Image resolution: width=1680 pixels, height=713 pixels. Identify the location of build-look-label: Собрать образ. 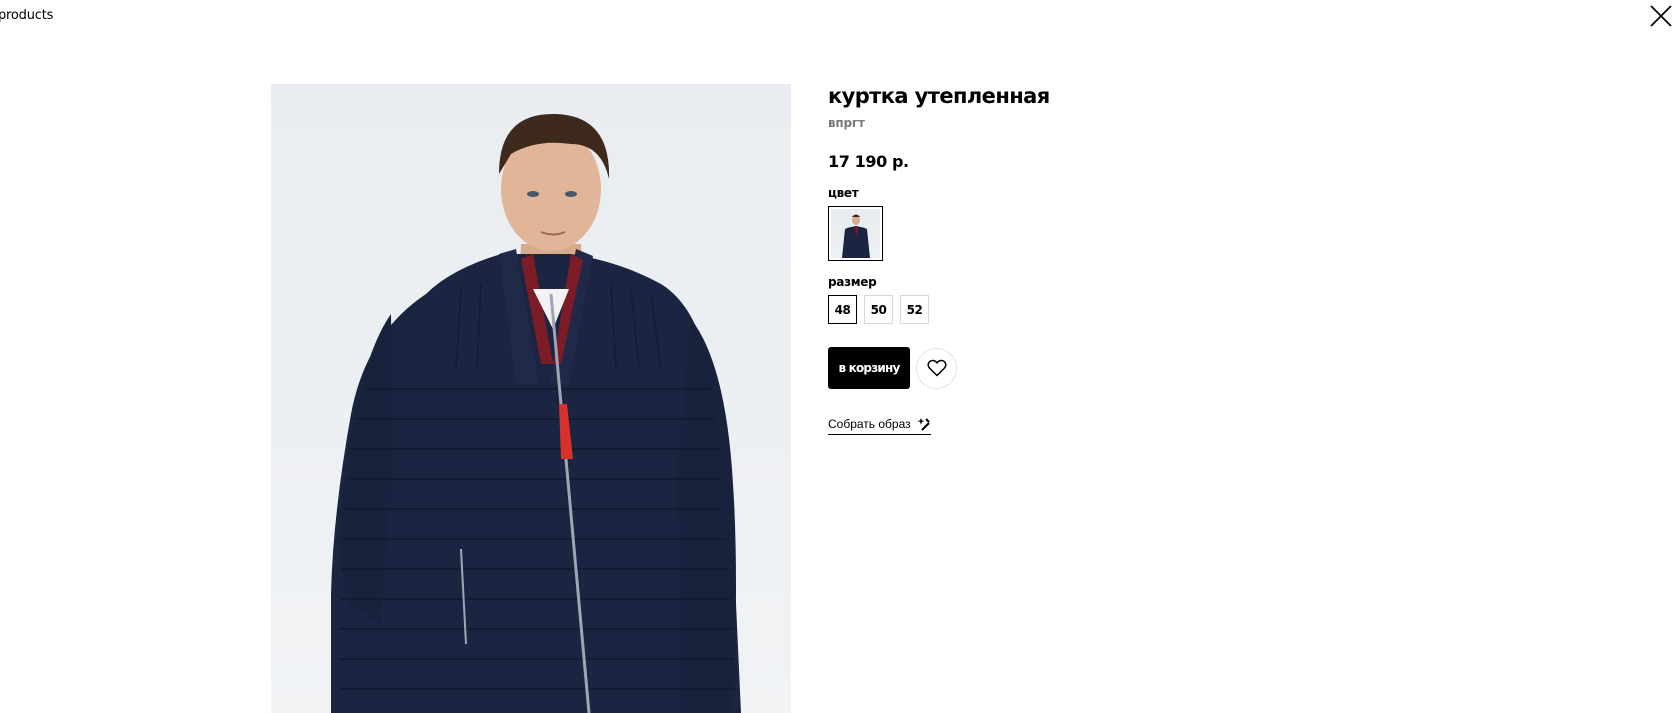
(869, 424).